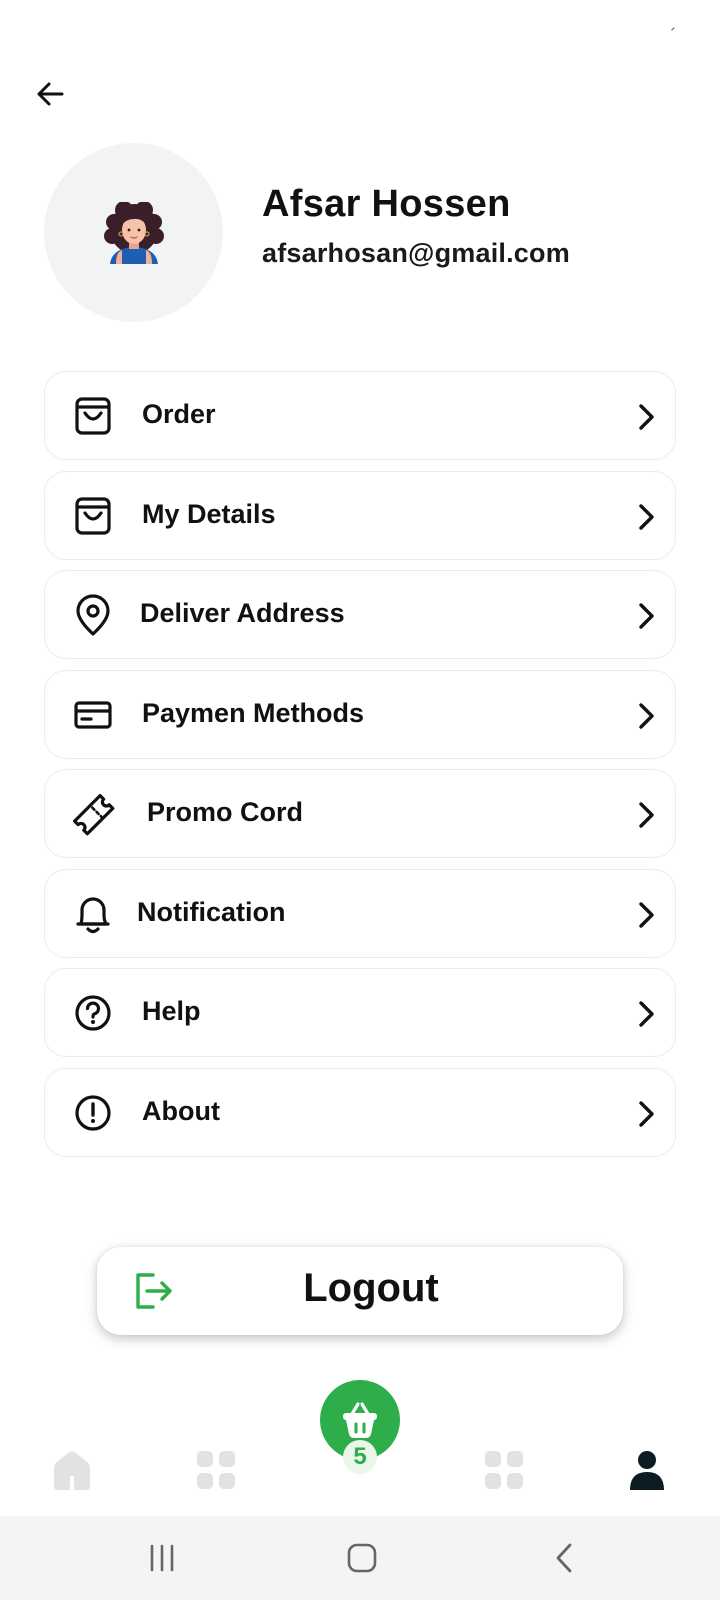  Describe the element at coordinates (360, 1457) in the screenshot. I see `cart-count-badge: 5` at that location.